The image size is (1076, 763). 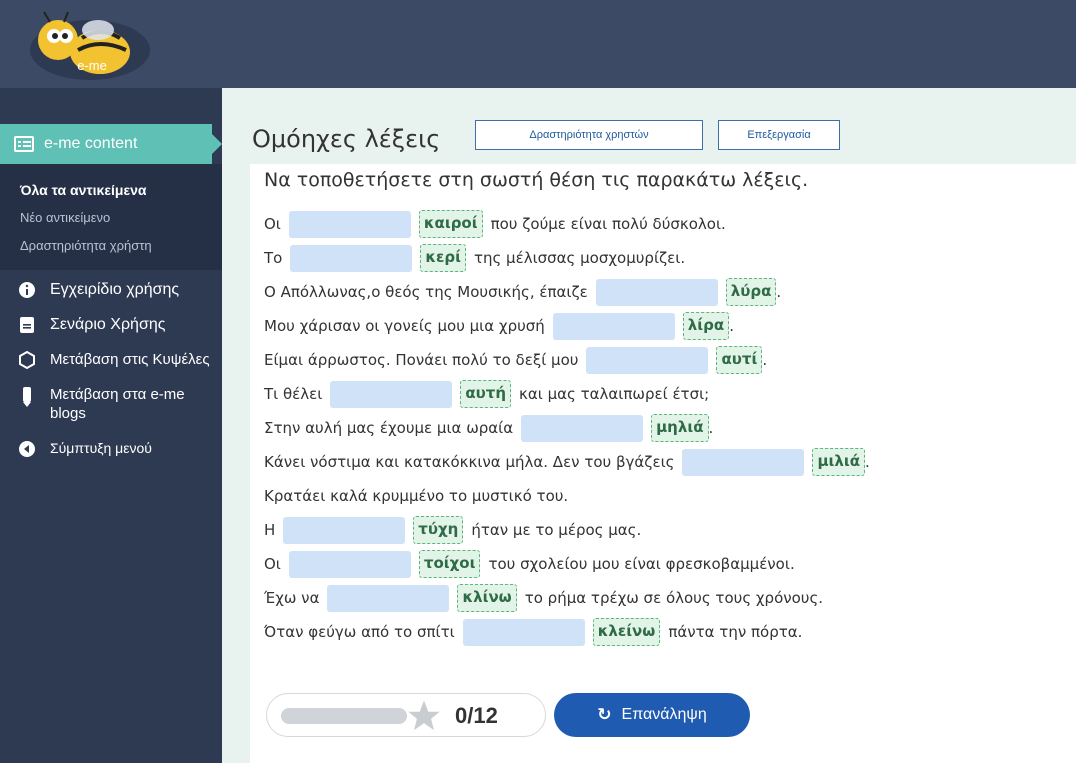 I want to click on draggable-word: κερί, so click(x=443, y=258).